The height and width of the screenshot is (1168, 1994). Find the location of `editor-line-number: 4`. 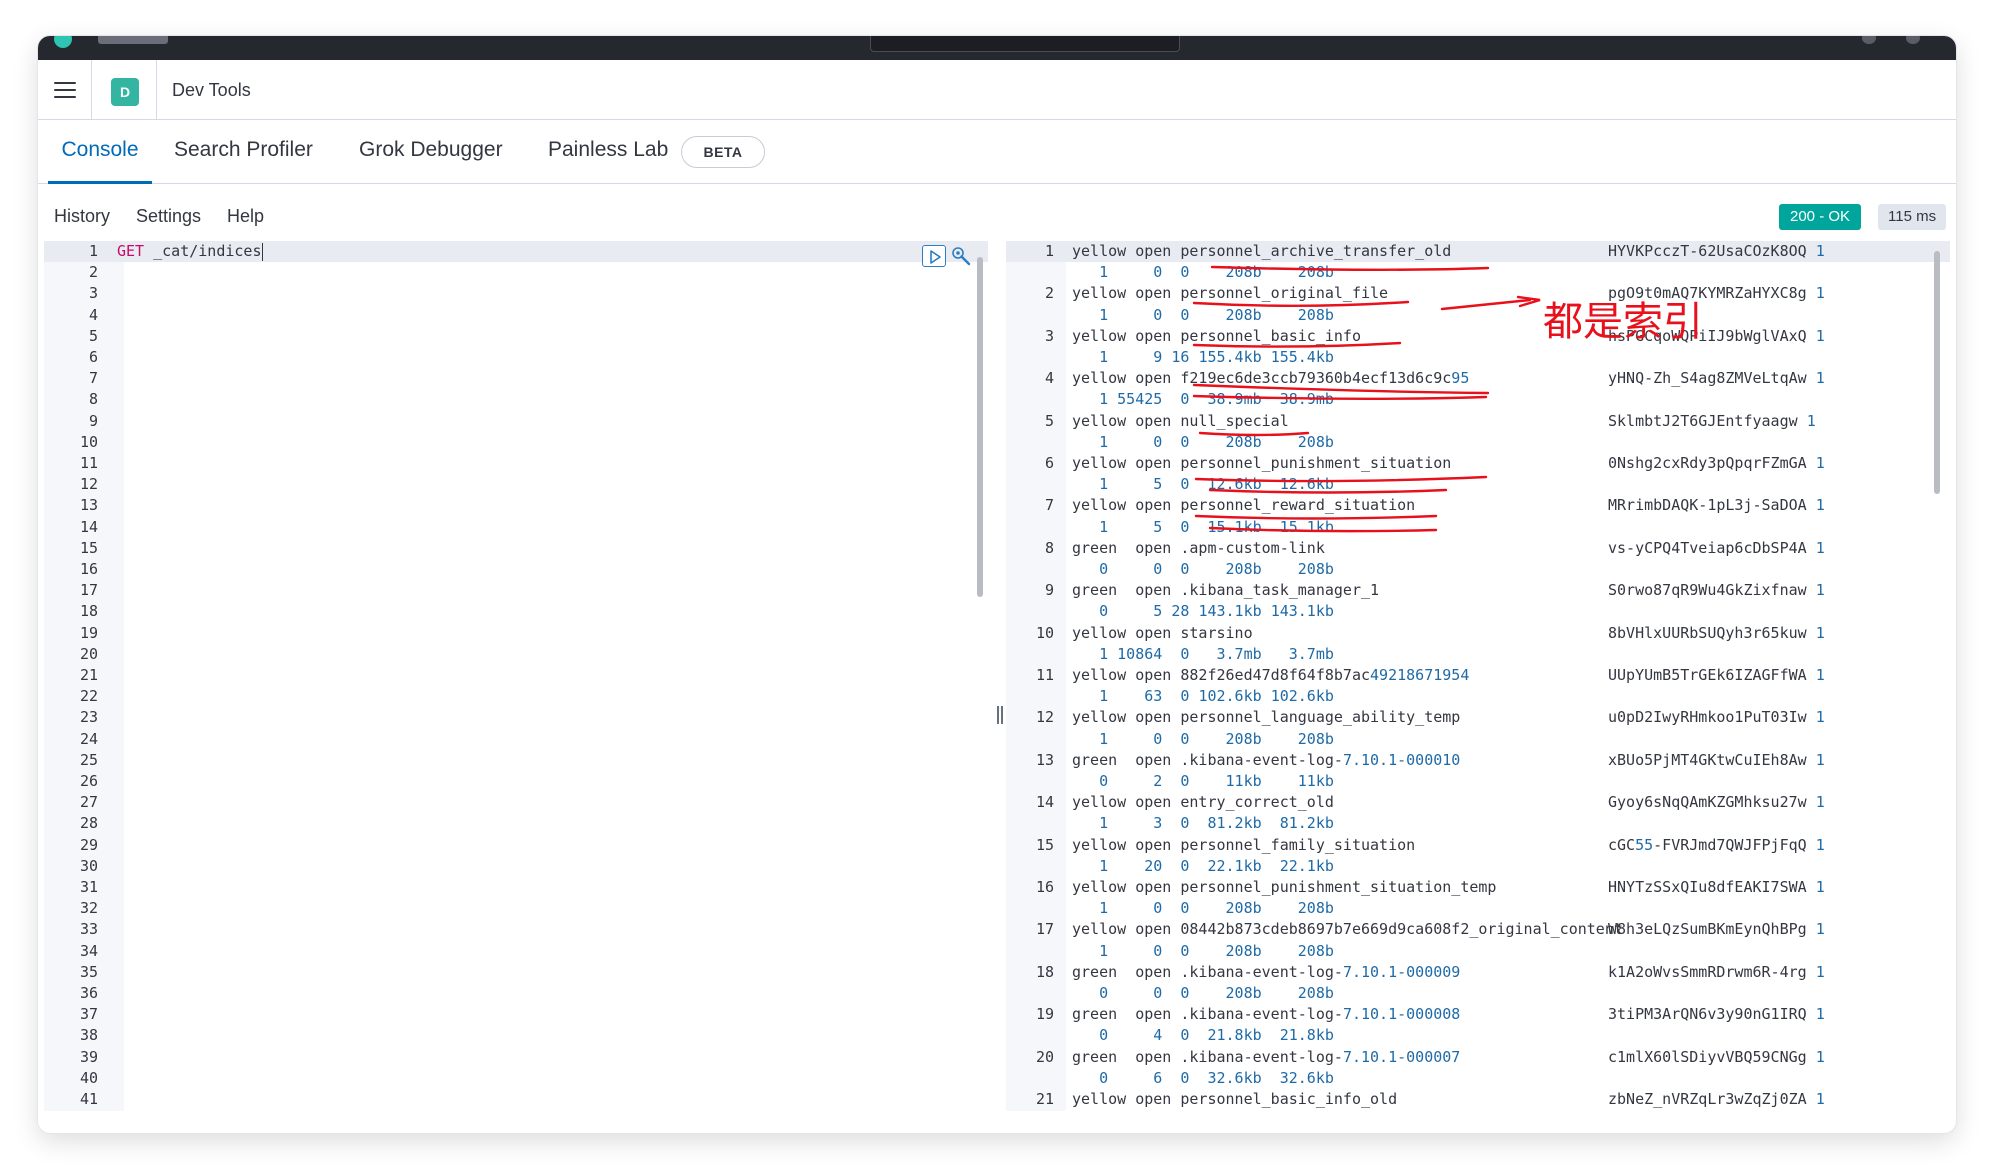

editor-line-number: 4 is located at coordinates (93, 314).